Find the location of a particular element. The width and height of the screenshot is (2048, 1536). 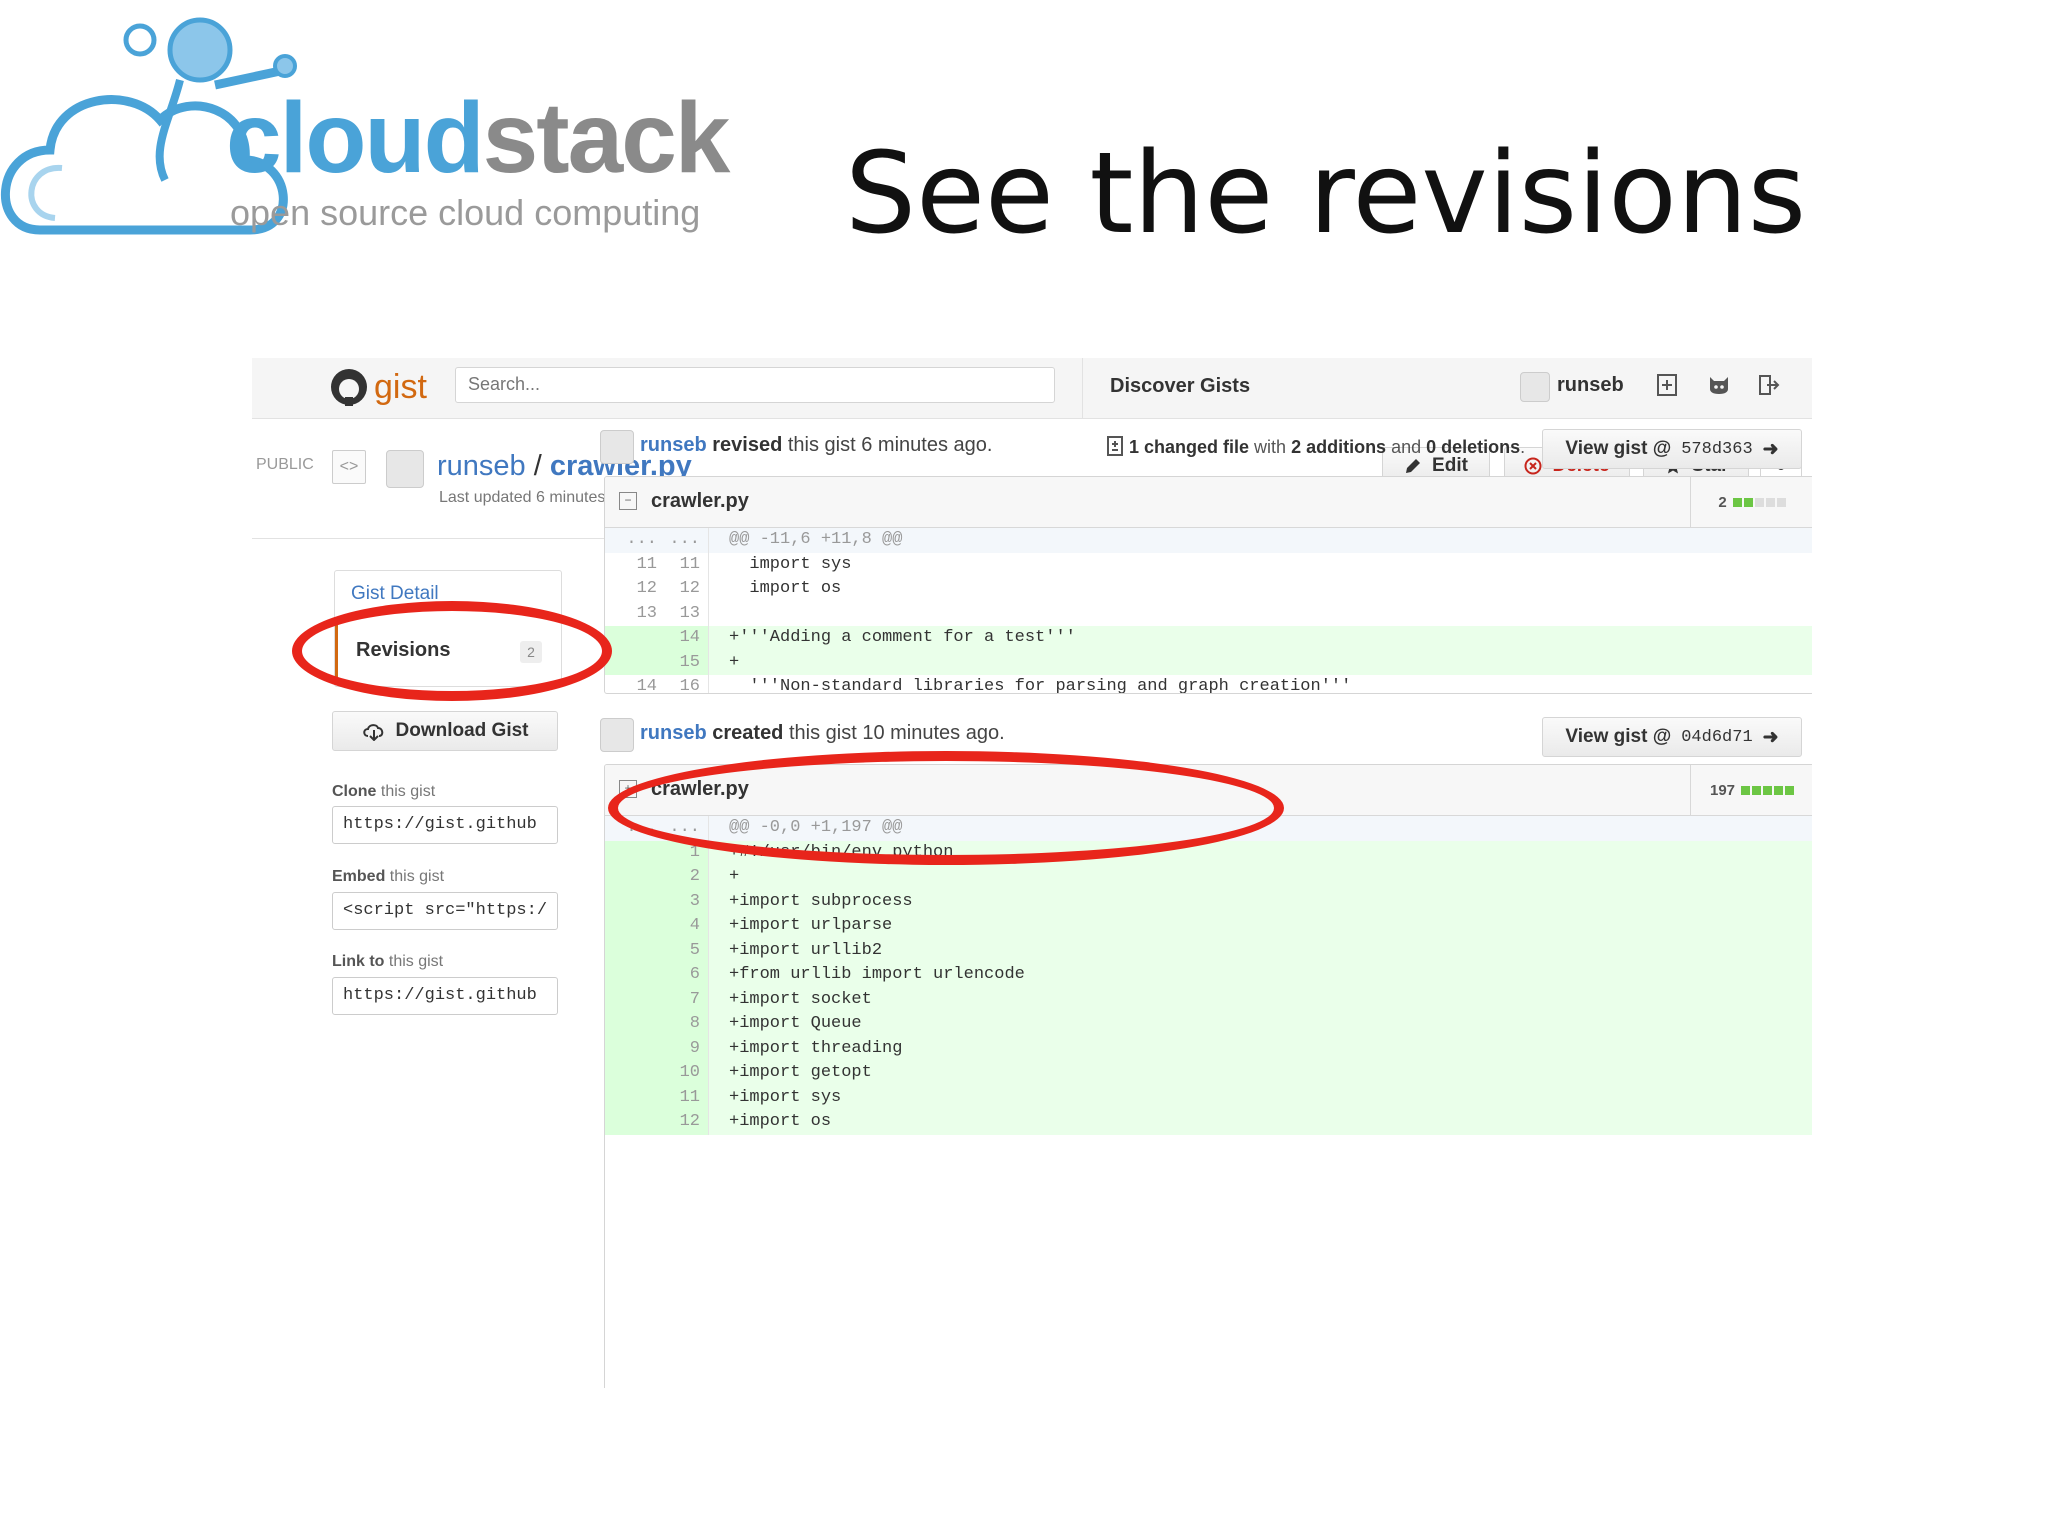

cloud-download-icon is located at coordinates (372, 732).